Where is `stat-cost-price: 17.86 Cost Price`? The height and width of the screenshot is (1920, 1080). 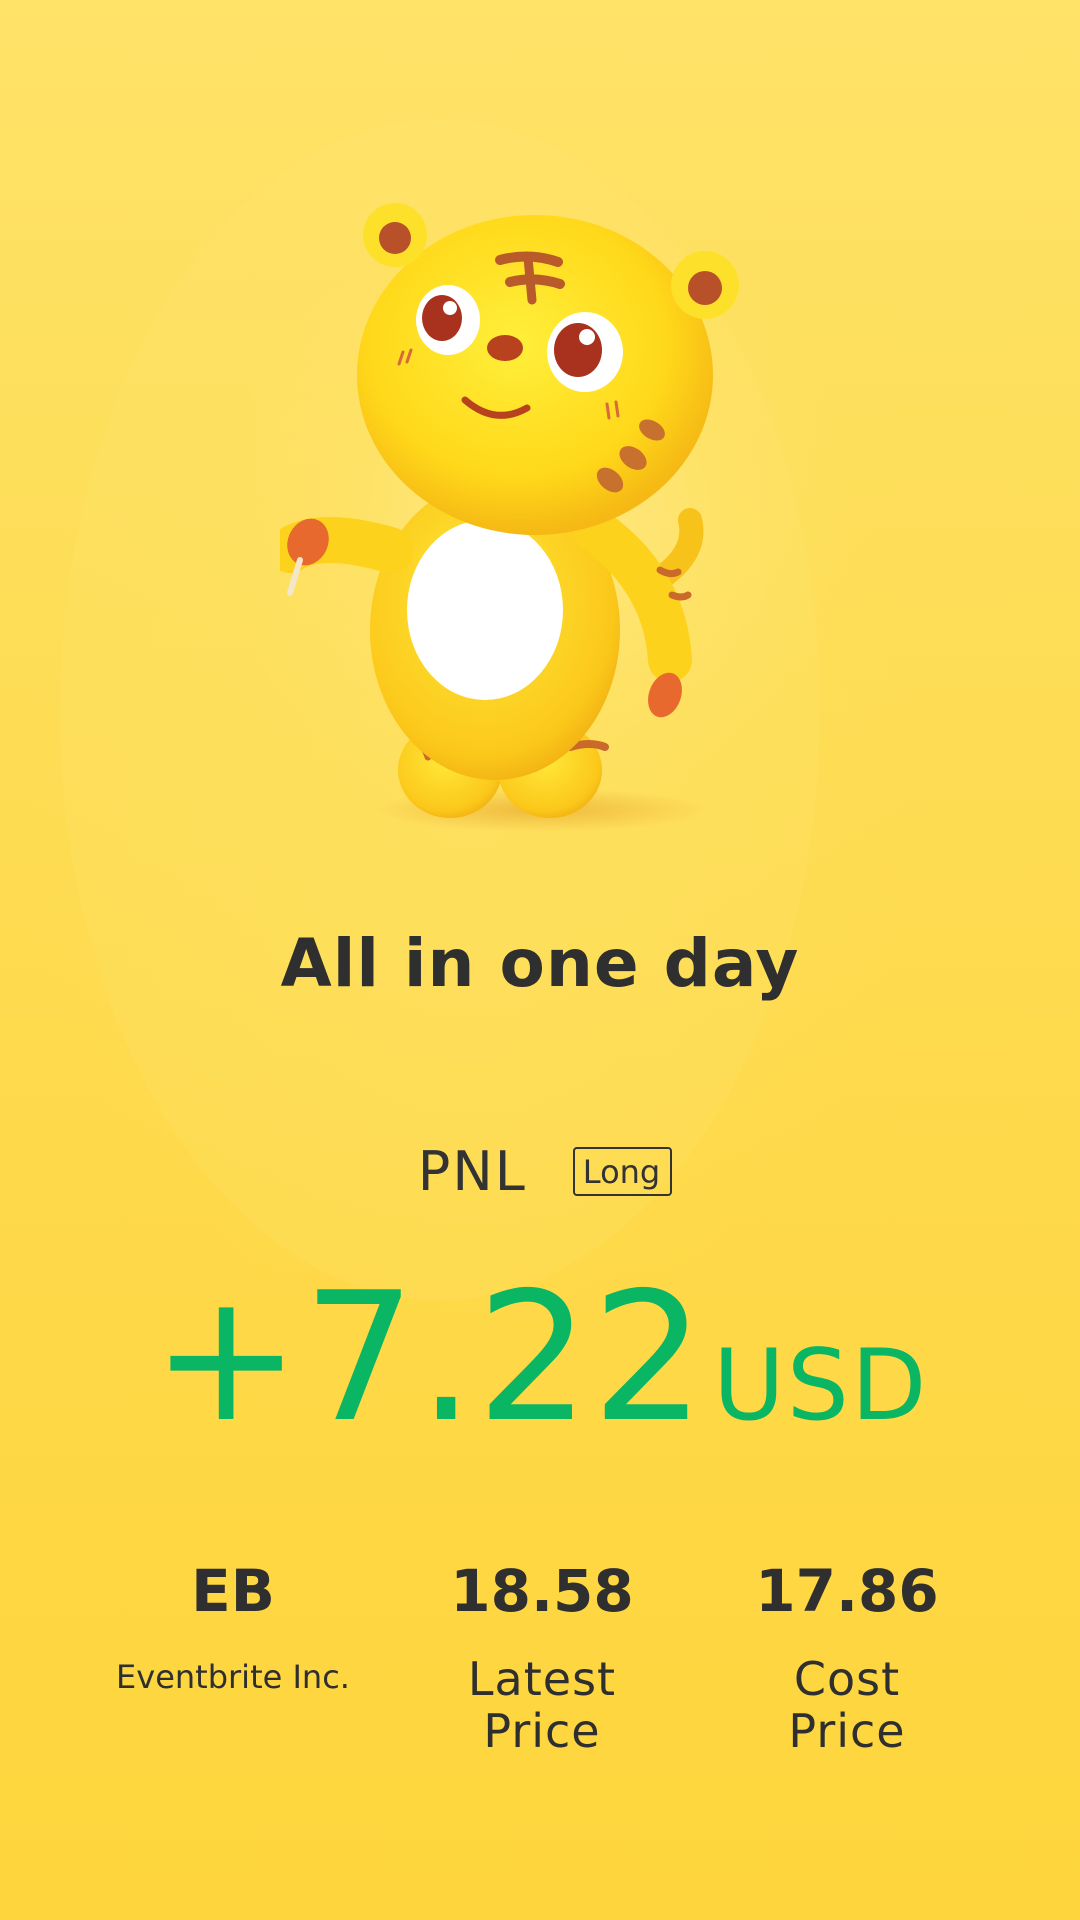 stat-cost-price: 17.86 Cost Price is located at coordinates (847, 1655).